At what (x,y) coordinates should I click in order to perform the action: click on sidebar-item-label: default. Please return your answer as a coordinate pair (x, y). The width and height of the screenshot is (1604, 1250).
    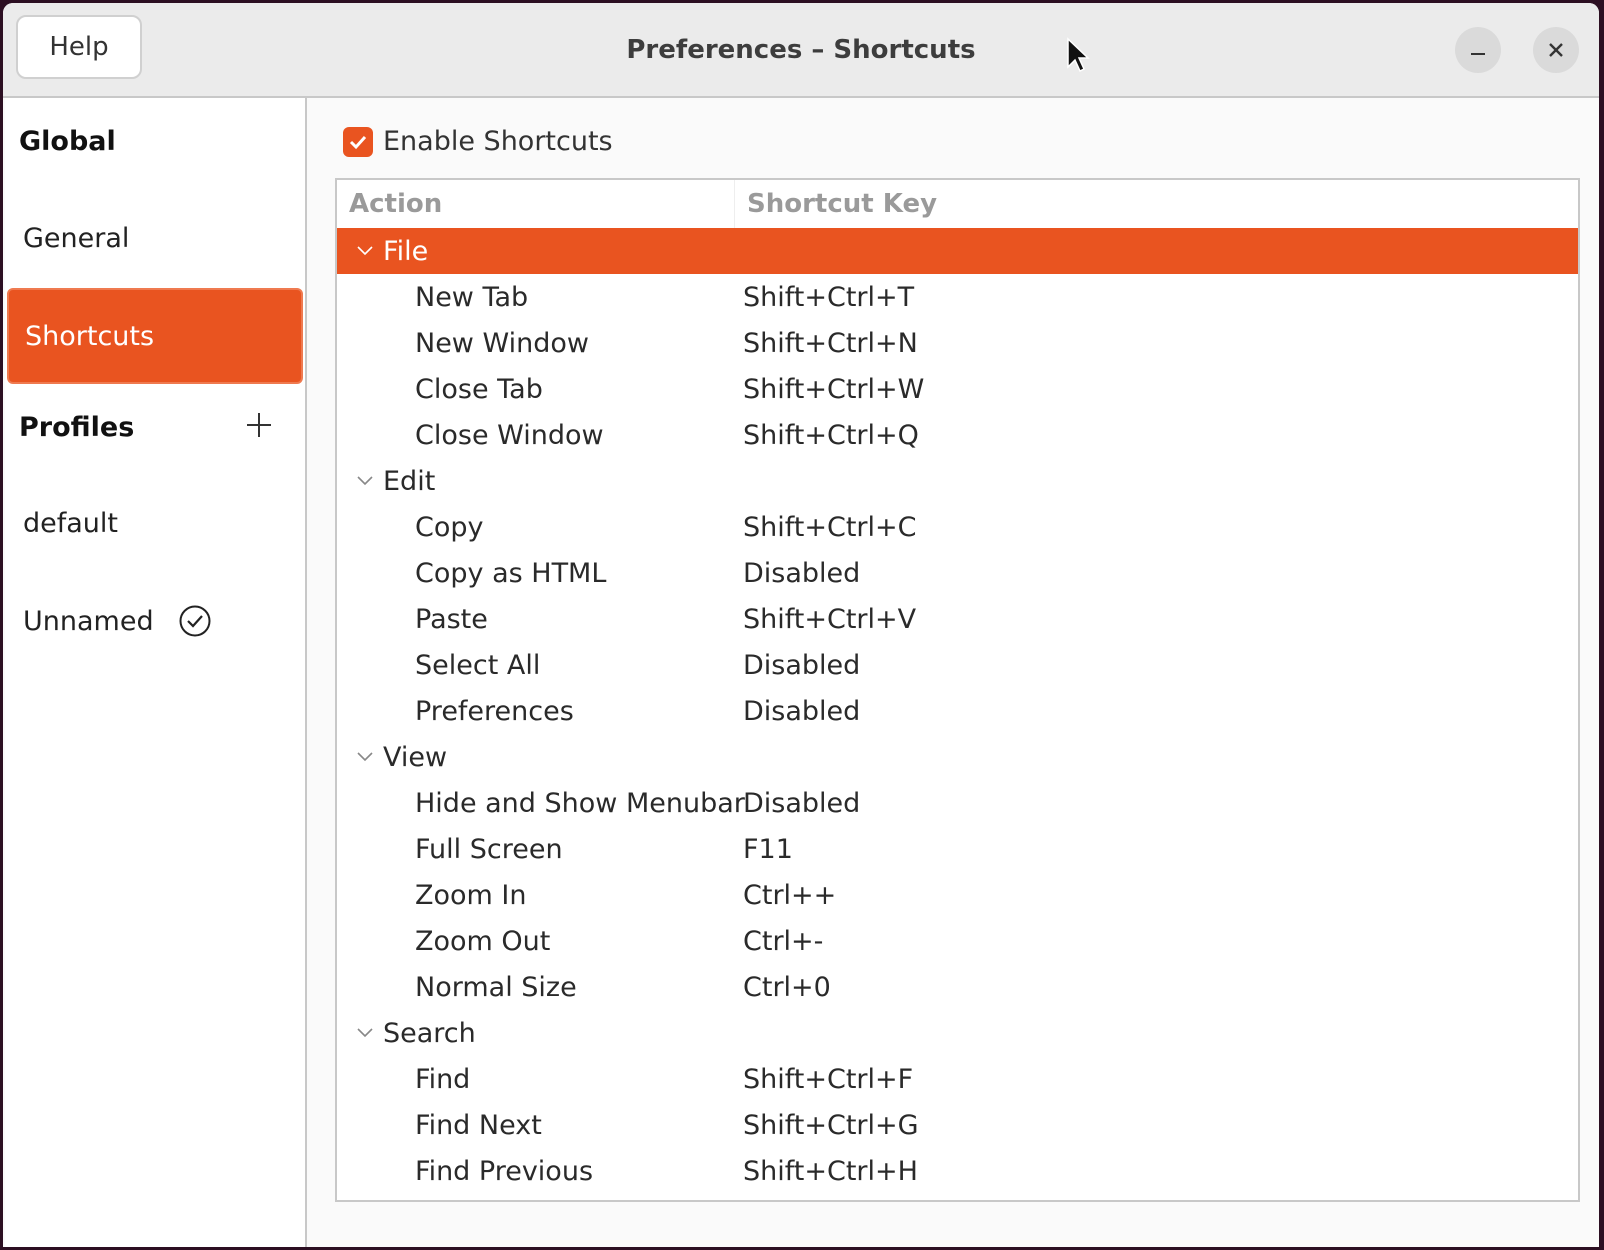
    Looking at the image, I should click on (71, 523).